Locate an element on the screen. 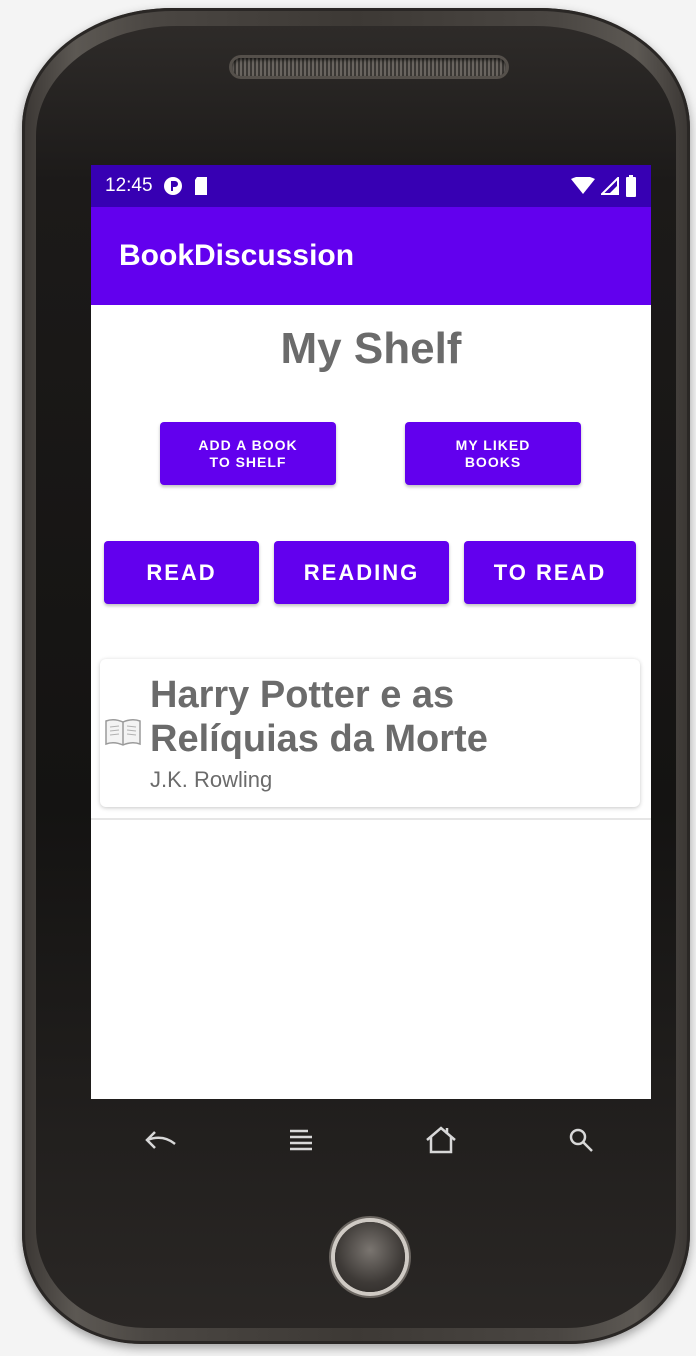 Image resolution: width=696 pixels, height=1356 pixels. home-nav-button is located at coordinates (441, 1140).